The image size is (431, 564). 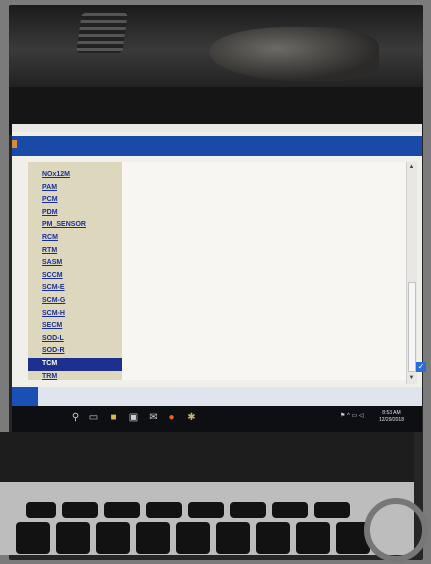 What do you see at coordinates (421, 367) in the screenshot?
I see `checkmark-icon: ✓` at bounding box center [421, 367].